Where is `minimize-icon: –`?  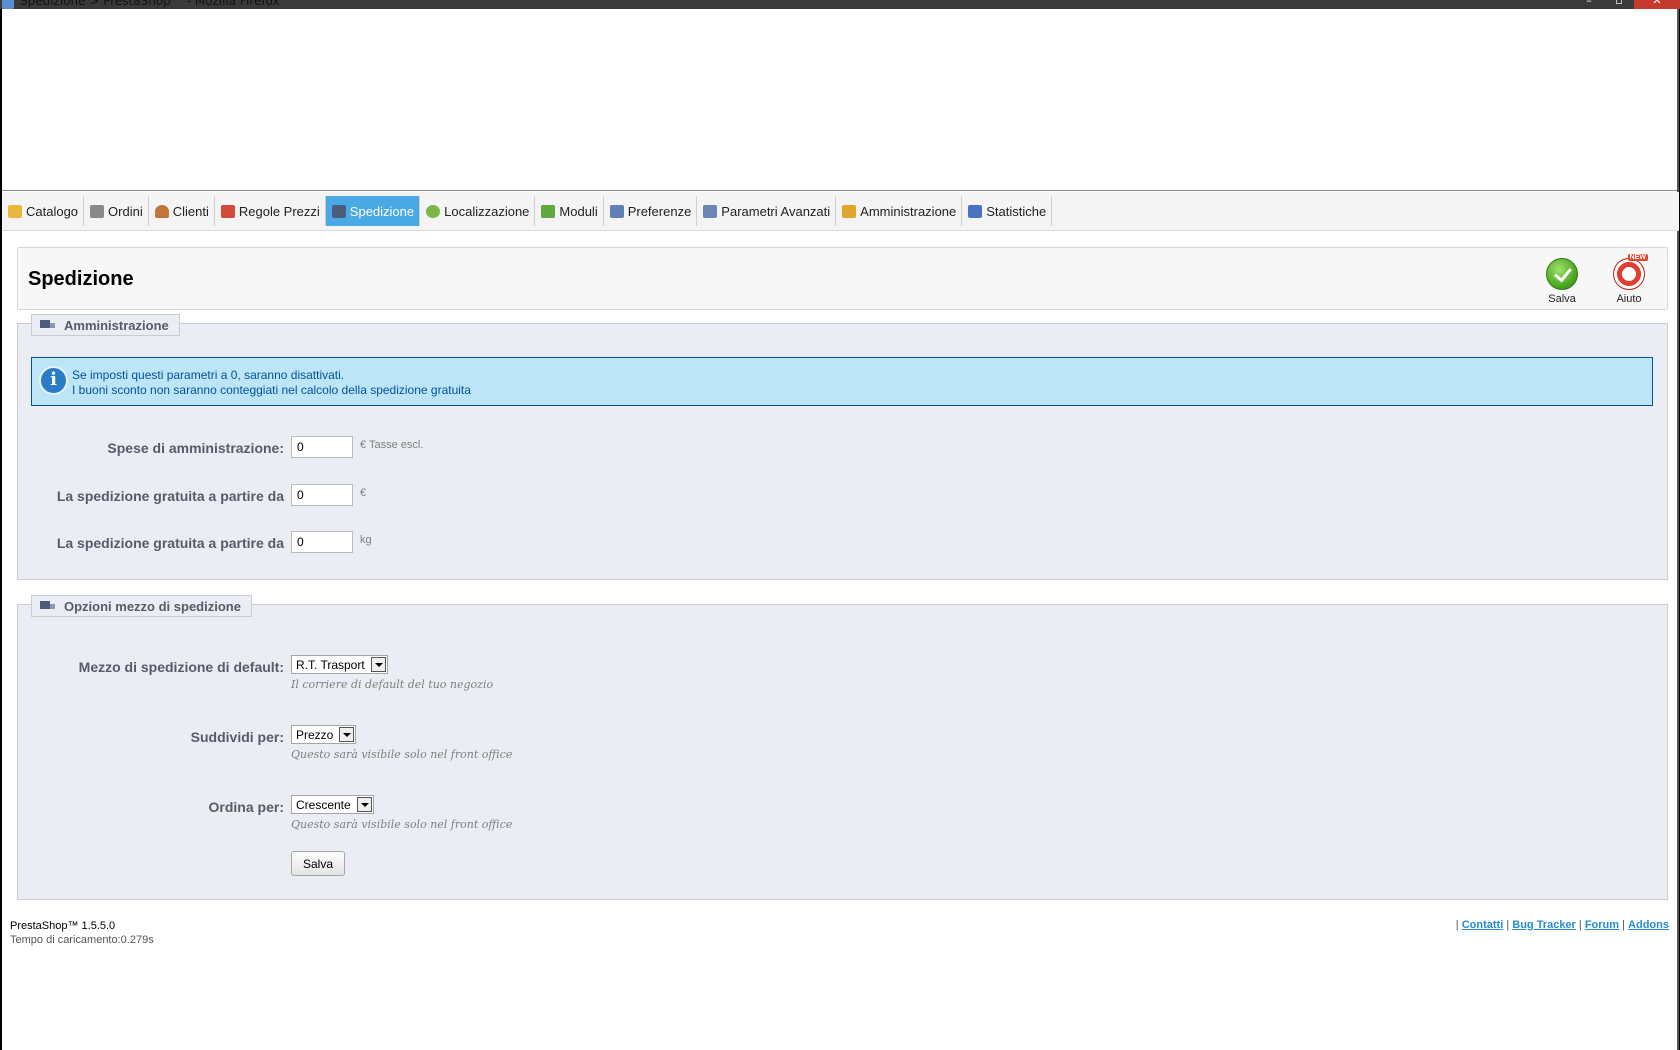
minimize-icon: – is located at coordinates (1589, 4).